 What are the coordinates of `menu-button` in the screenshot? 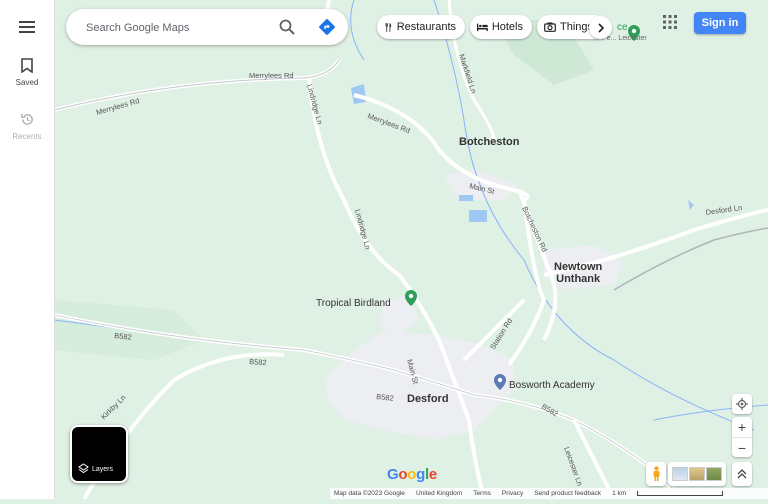 It's located at (27, 27).